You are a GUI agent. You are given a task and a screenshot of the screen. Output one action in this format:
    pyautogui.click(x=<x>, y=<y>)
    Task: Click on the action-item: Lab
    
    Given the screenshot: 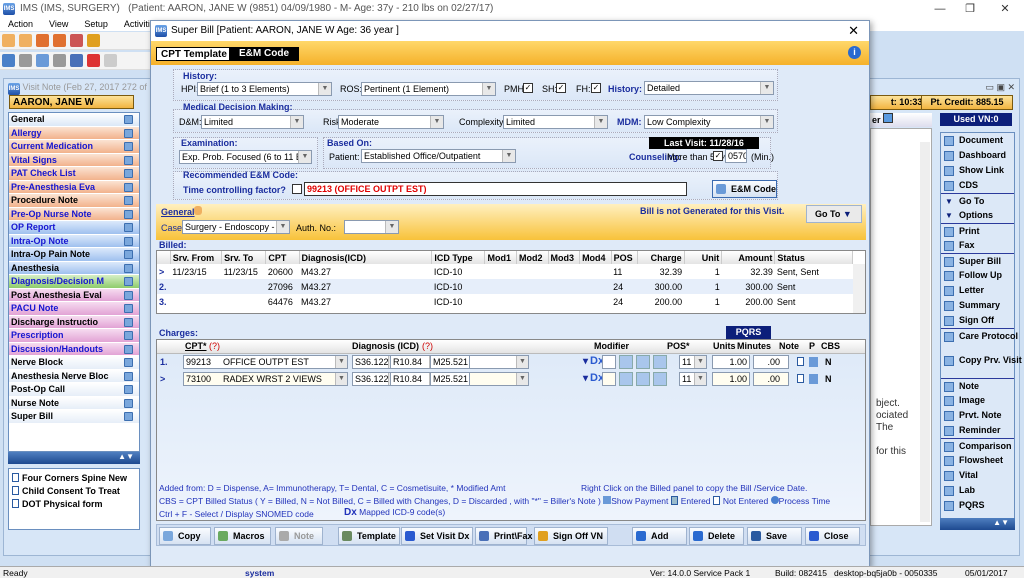 What is the action you would take?
    pyautogui.click(x=977, y=490)
    